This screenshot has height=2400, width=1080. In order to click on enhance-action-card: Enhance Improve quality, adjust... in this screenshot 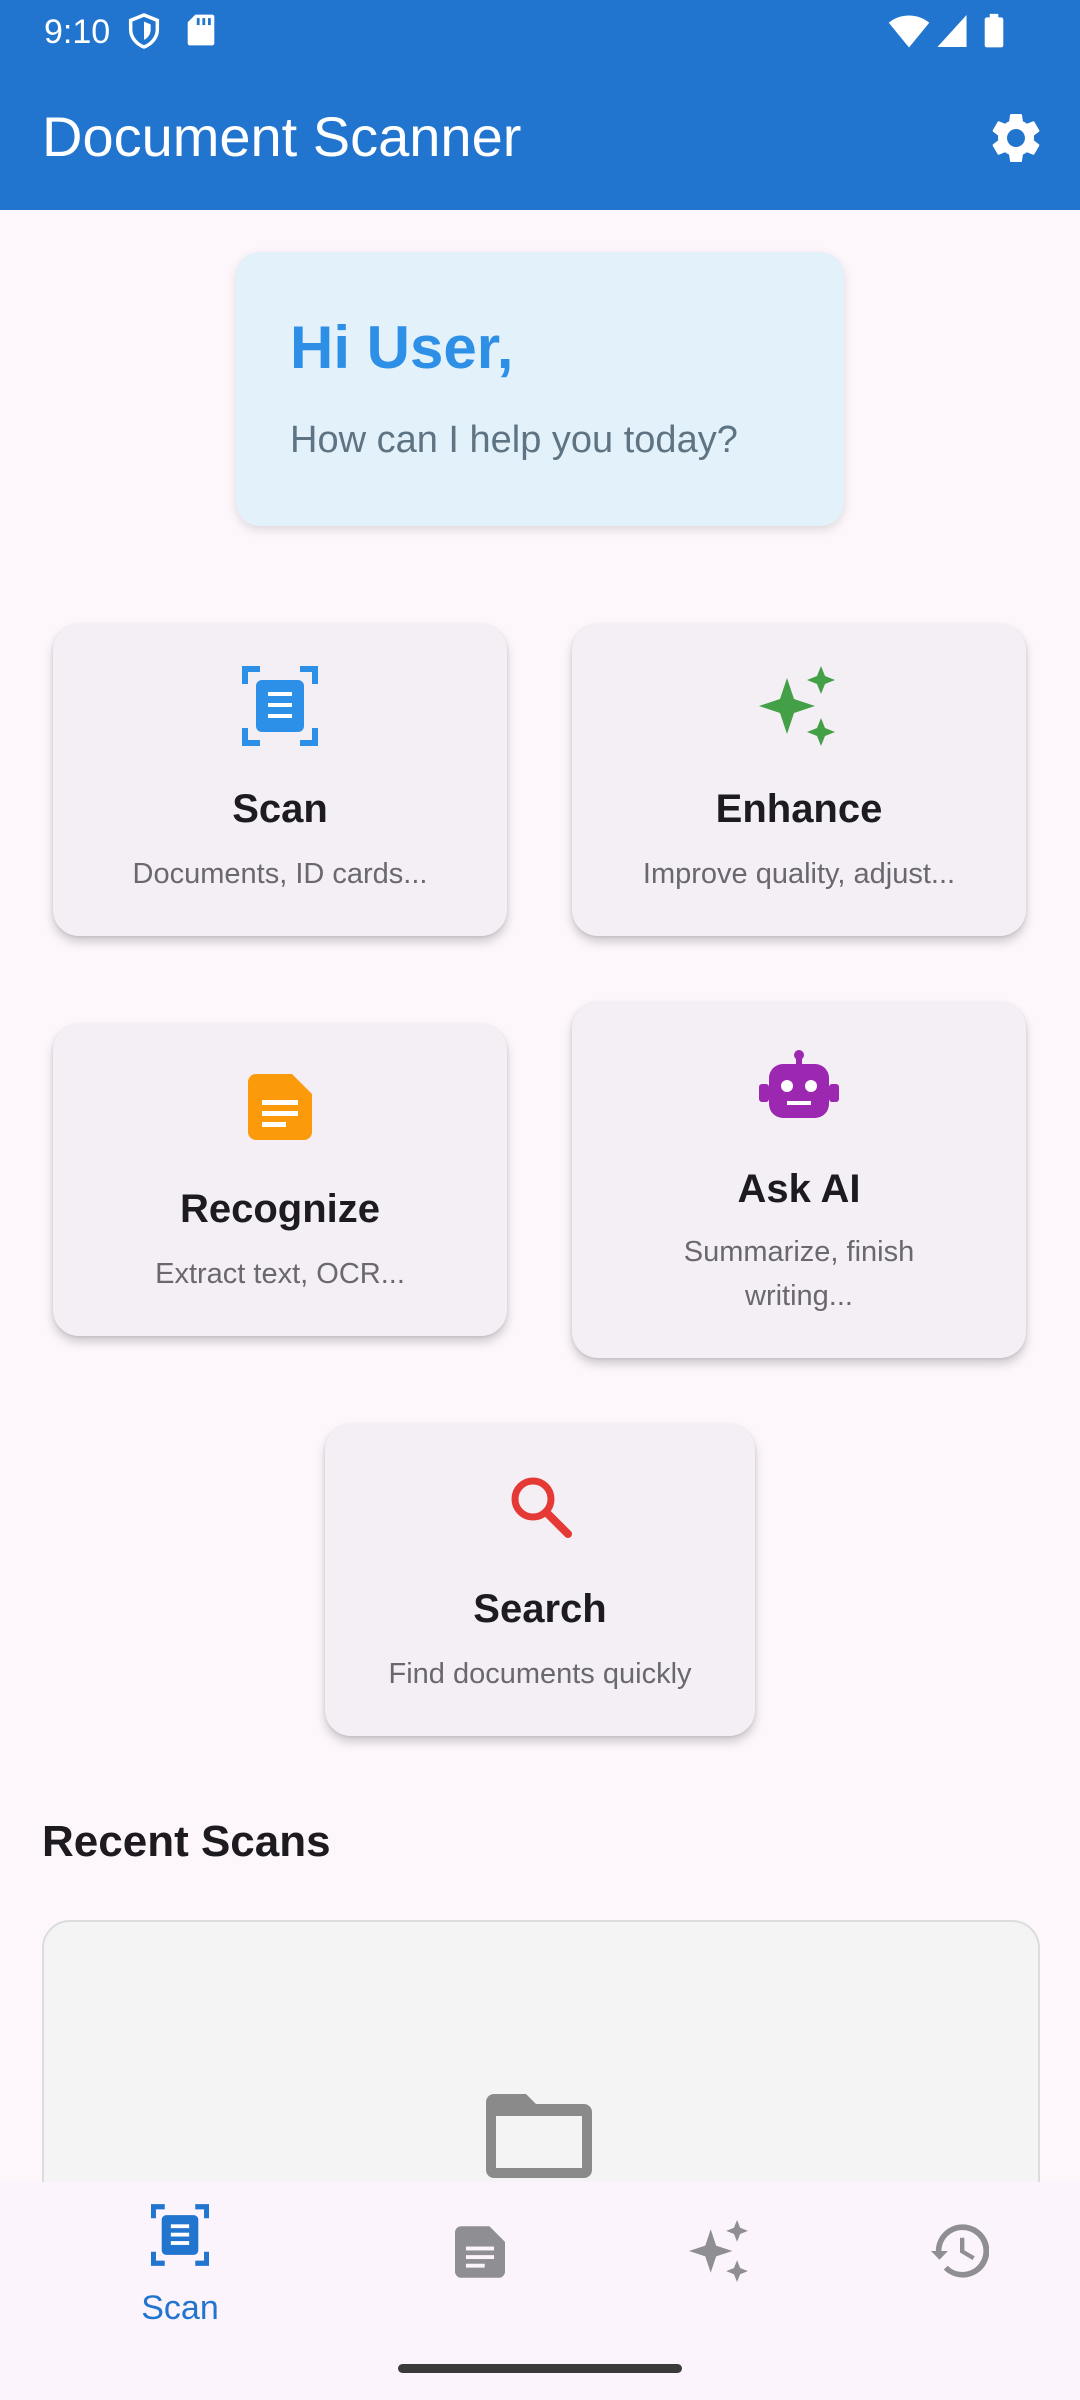, I will do `click(799, 780)`.